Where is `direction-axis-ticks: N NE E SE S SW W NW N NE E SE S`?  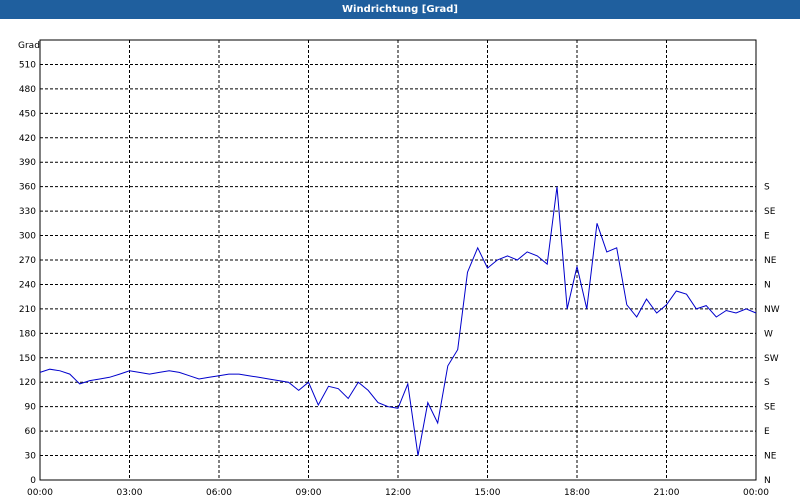
direction-axis-ticks: N NE E SE S SW W NW N NE E SE S is located at coordinates (772, 334).